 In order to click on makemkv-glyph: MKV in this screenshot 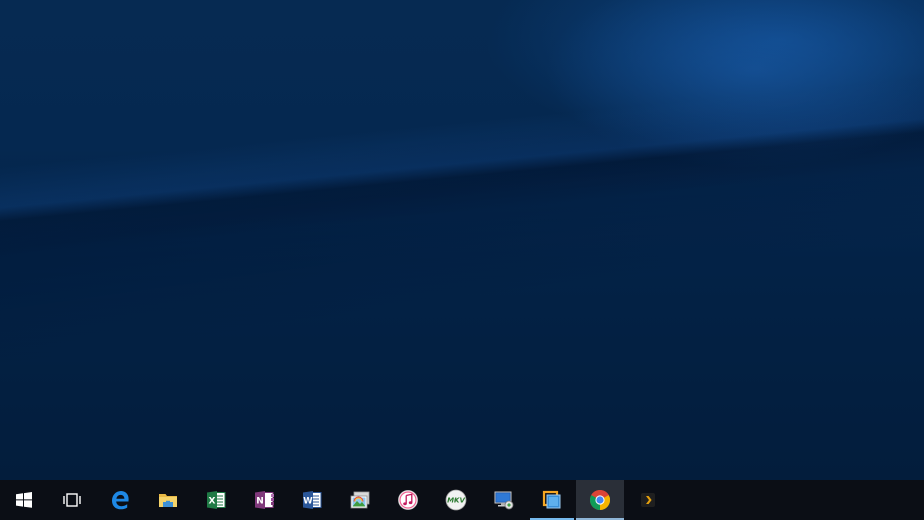, I will do `click(456, 501)`.